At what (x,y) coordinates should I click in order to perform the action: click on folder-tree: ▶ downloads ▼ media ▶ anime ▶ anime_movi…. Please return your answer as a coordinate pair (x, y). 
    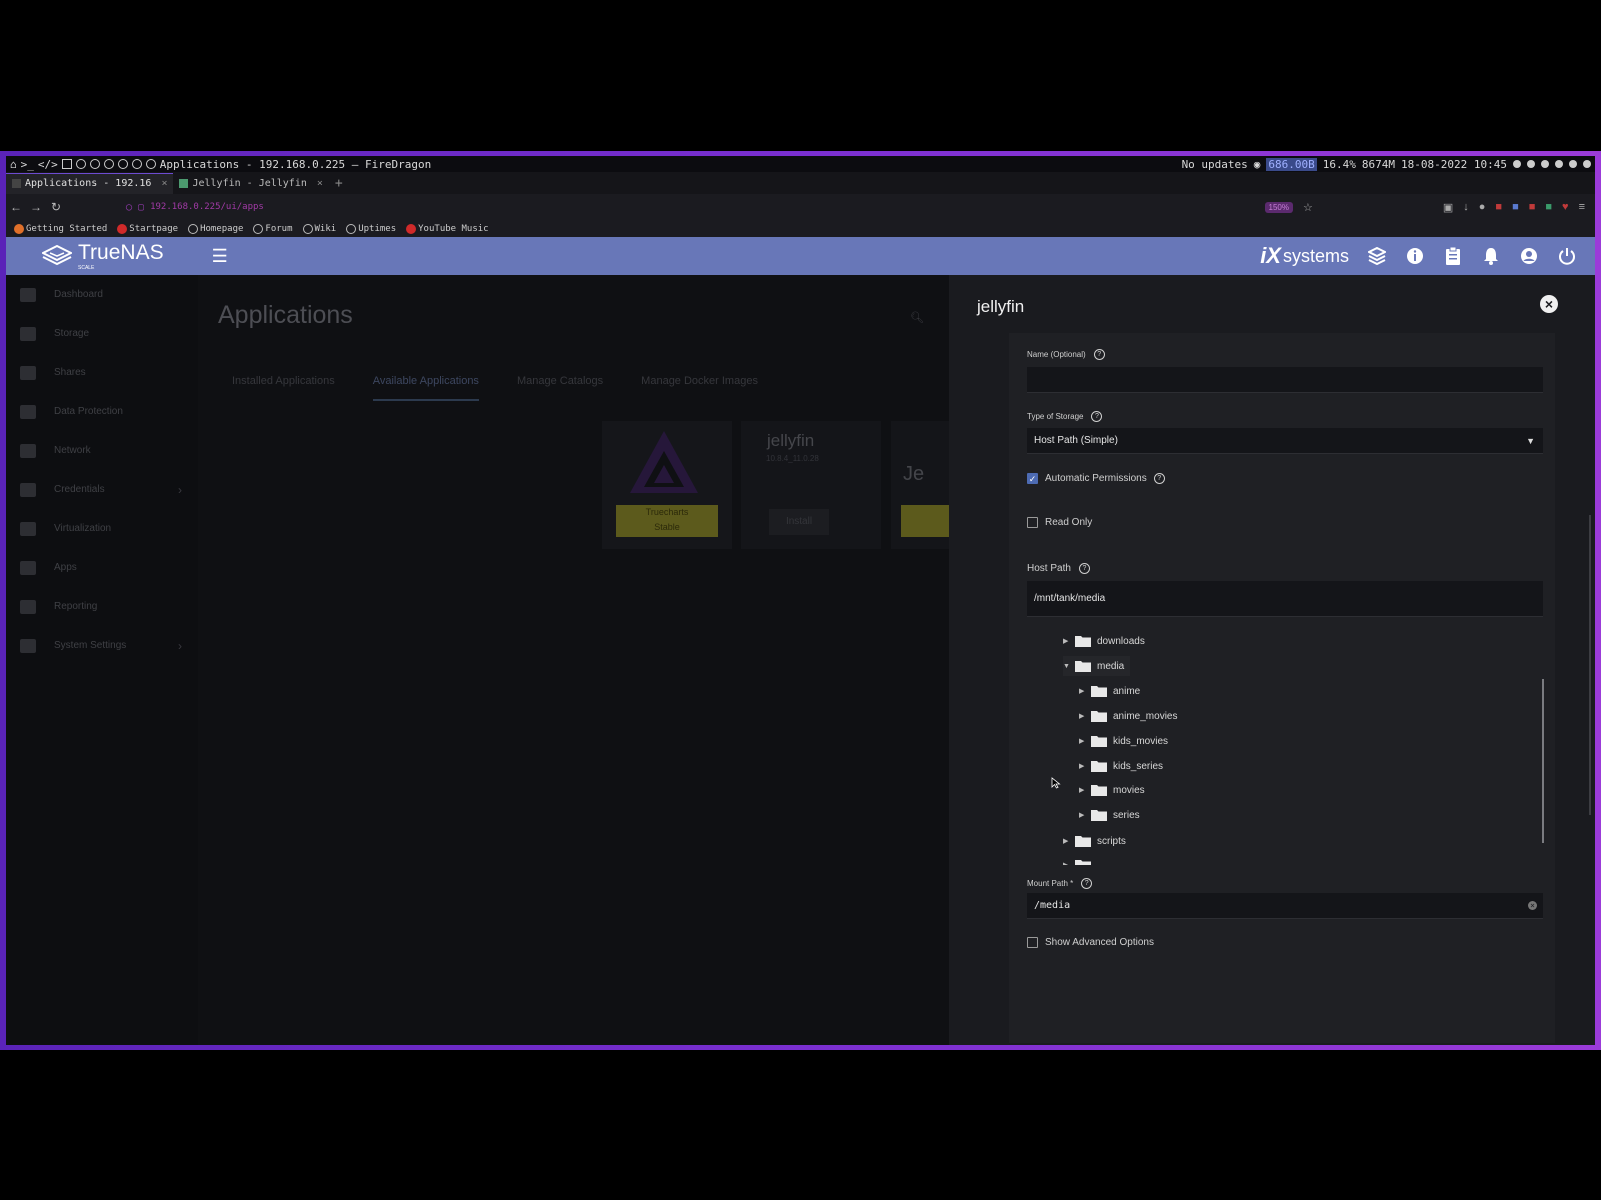
    Looking at the image, I should click on (1285, 749).